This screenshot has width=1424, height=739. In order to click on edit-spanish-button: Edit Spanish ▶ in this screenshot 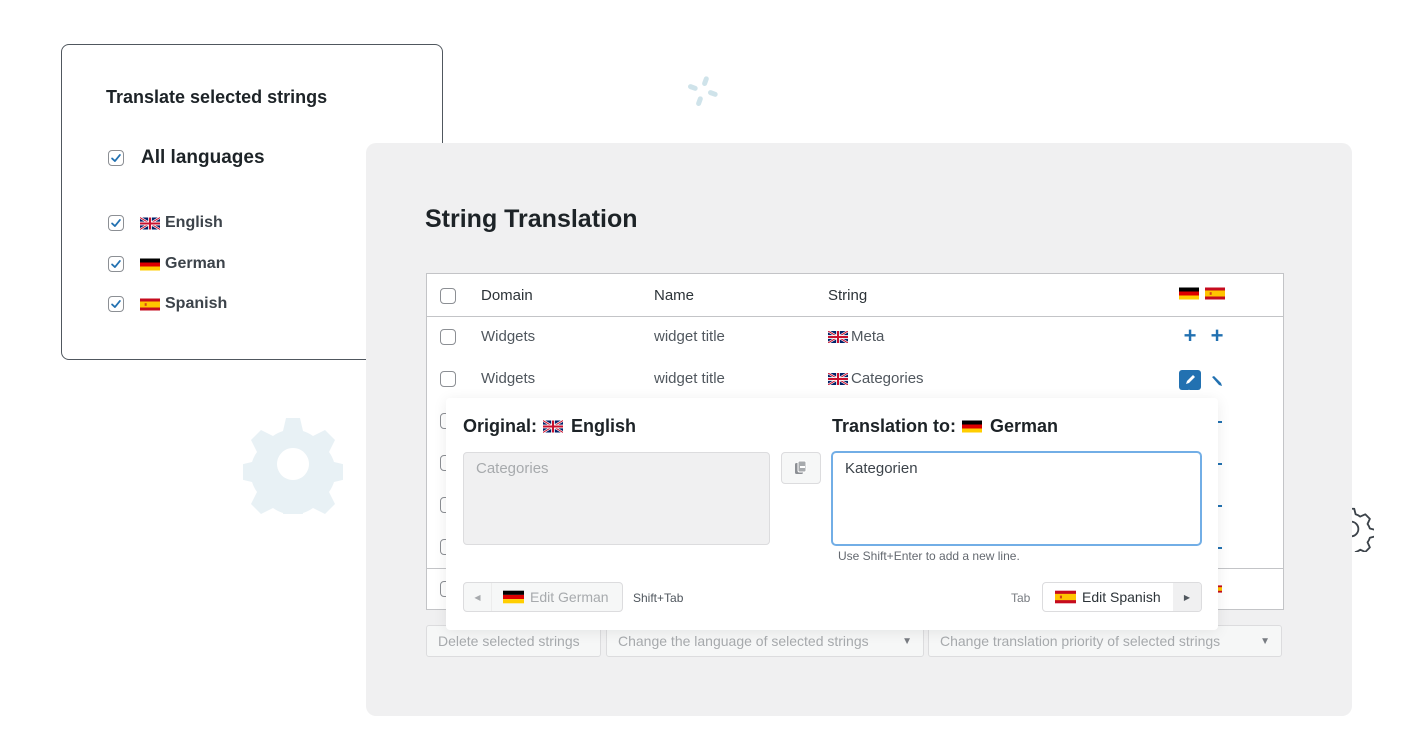, I will do `click(1122, 597)`.